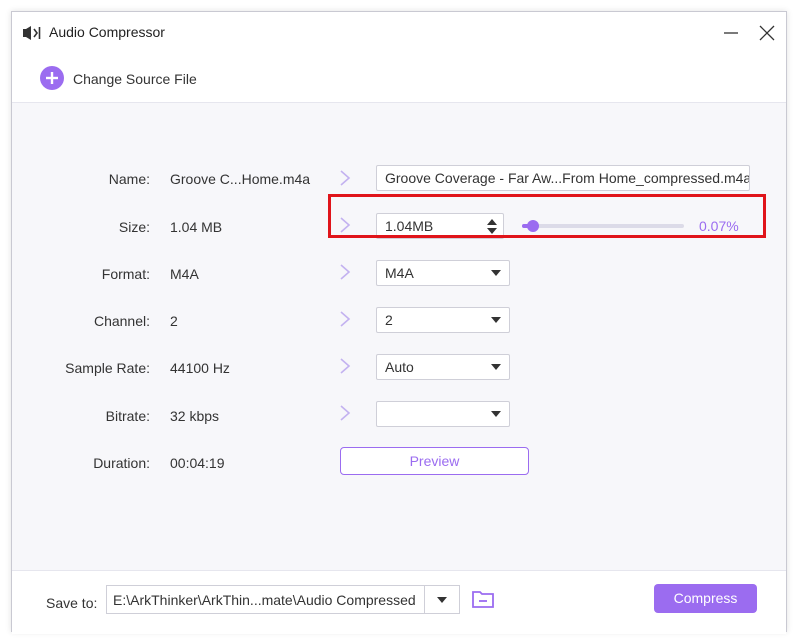 The height and width of the screenshot is (643, 800). I want to click on duration-value: 00:04:19, so click(197, 463).